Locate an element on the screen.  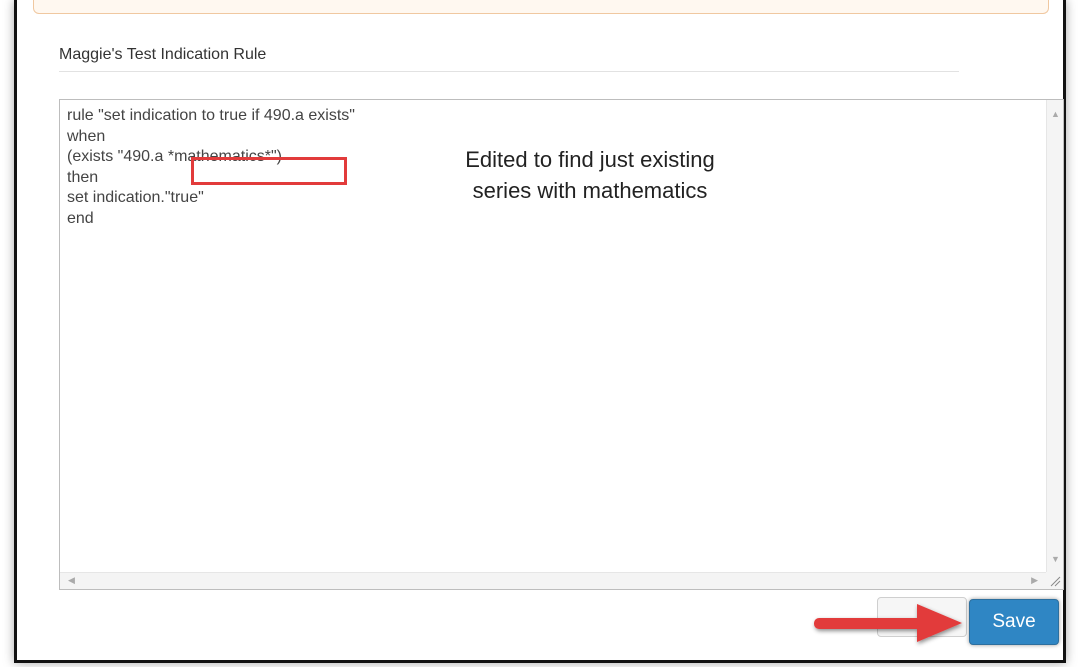
code-line: then is located at coordinates (83, 177).